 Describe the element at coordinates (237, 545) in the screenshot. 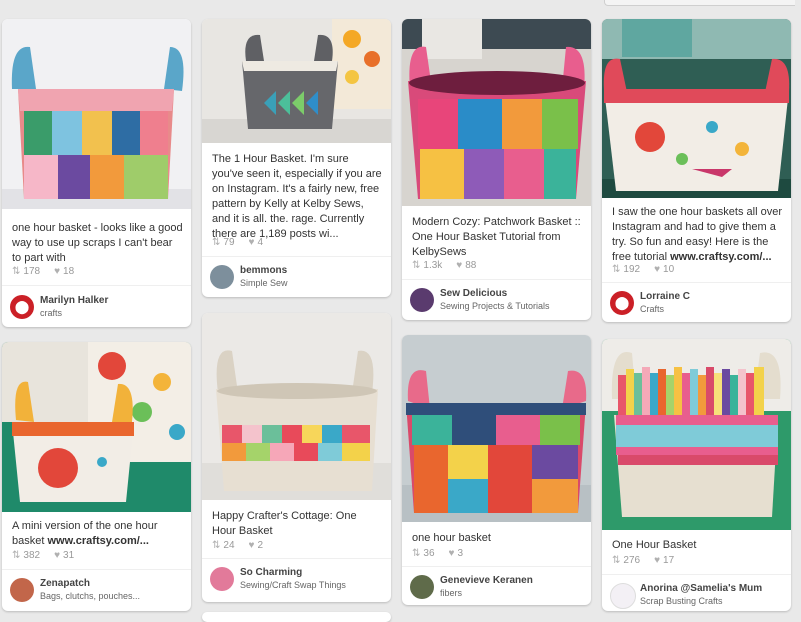

I see `pin-stats: ⇅ 24 ♥ 2` at that location.